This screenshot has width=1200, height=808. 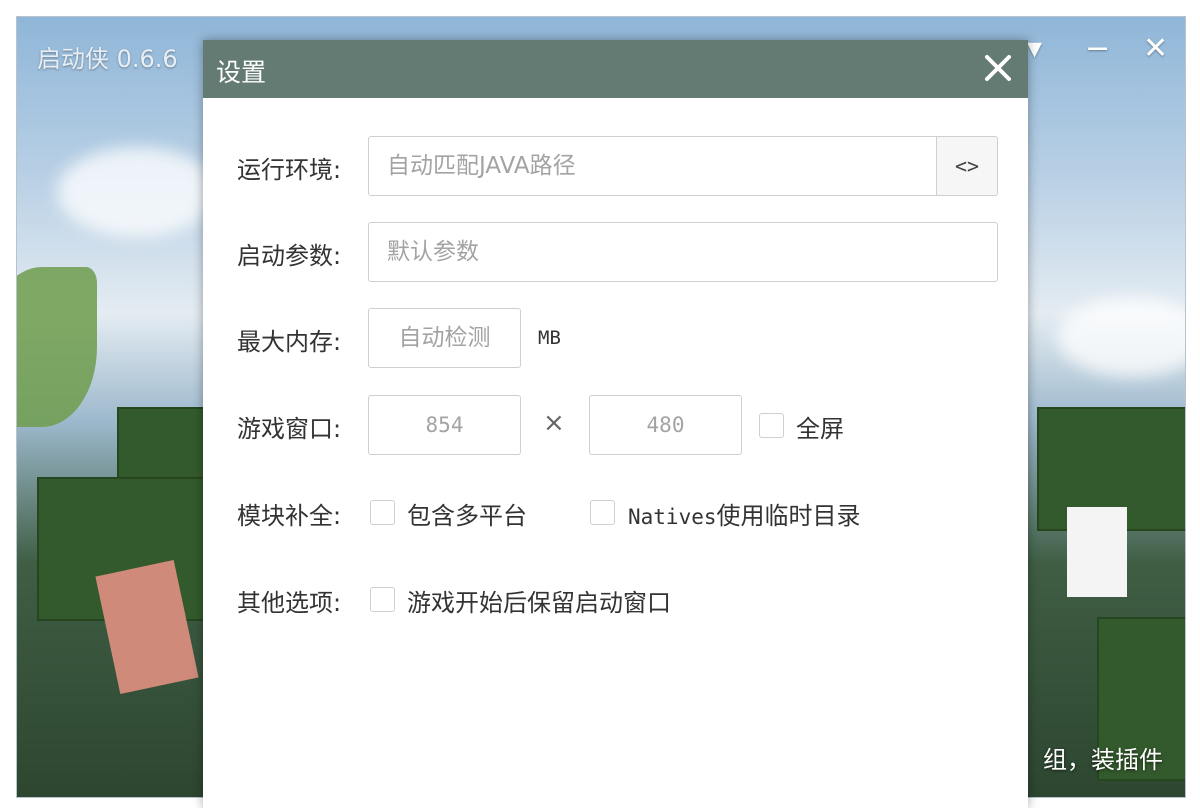 What do you see at coordinates (467, 516) in the screenshot?
I see `multi-platform-label: 包含多平台` at bounding box center [467, 516].